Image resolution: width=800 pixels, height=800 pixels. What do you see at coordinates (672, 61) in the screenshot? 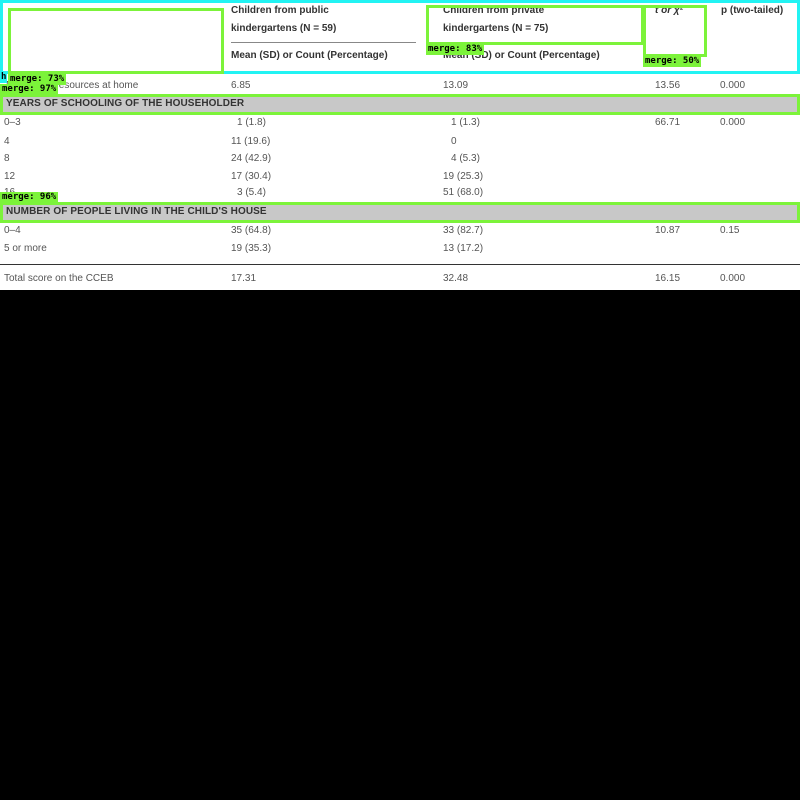
I see `merge-tag-stat: merge: 50%` at bounding box center [672, 61].